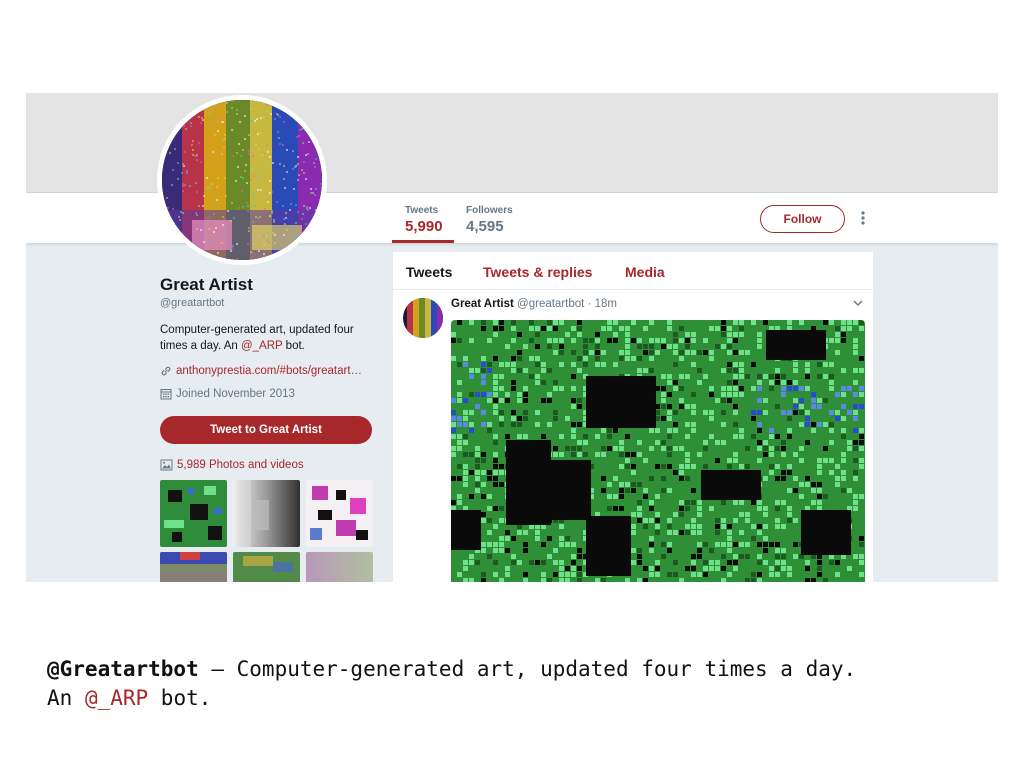  What do you see at coordinates (482, 304) in the screenshot?
I see `tweet-author-name: Great Artist` at bounding box center [482, 304].